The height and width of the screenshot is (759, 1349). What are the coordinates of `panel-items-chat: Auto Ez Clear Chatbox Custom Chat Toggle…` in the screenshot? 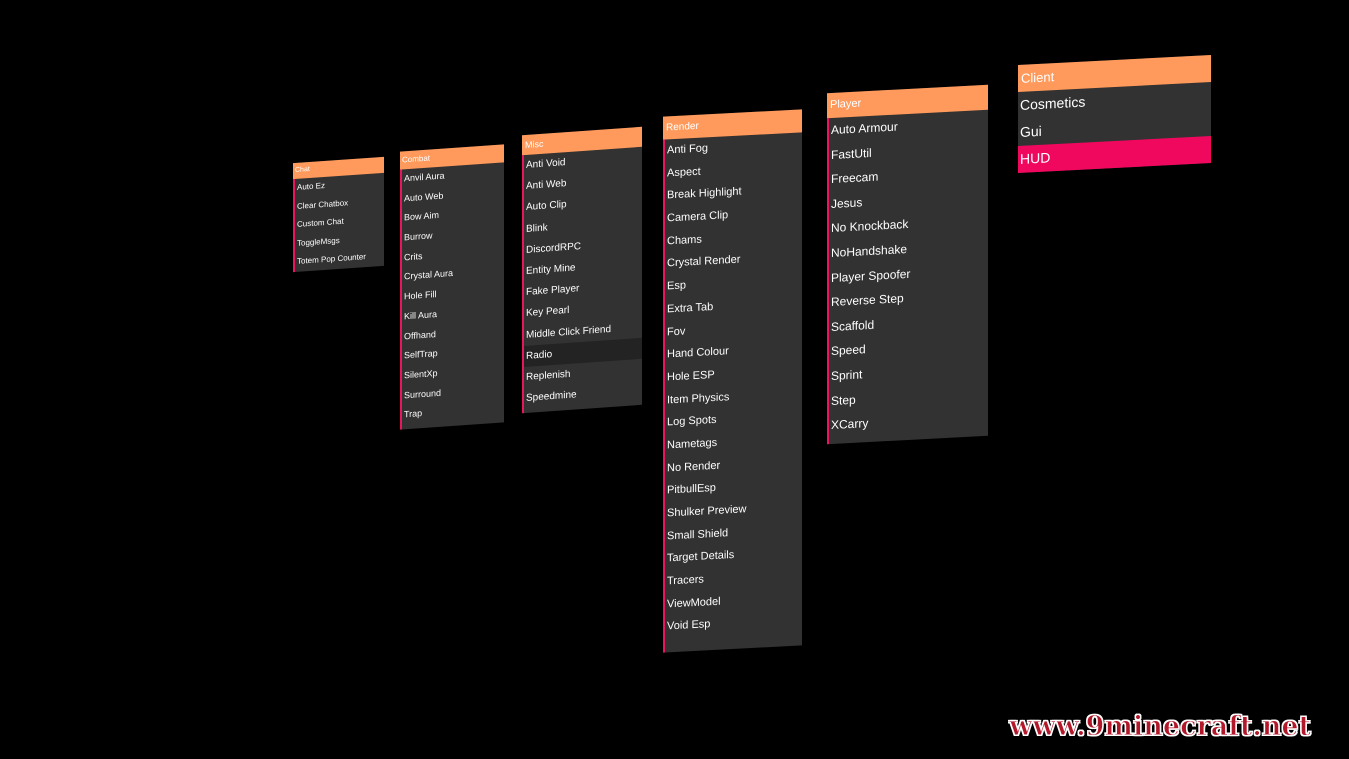 It's located at (338, 222).